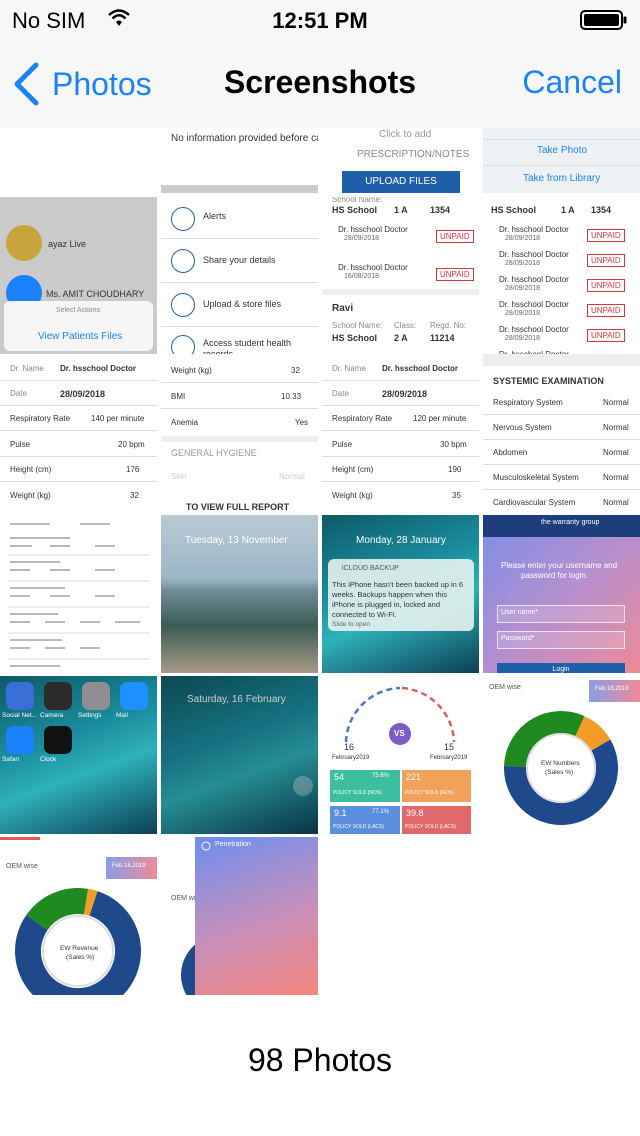 The height and width of the screenshot is (1136, 640). Describe the element at coordinates (522, 427) in the screenshot. I see `exam-label: Nervous System` at that location.